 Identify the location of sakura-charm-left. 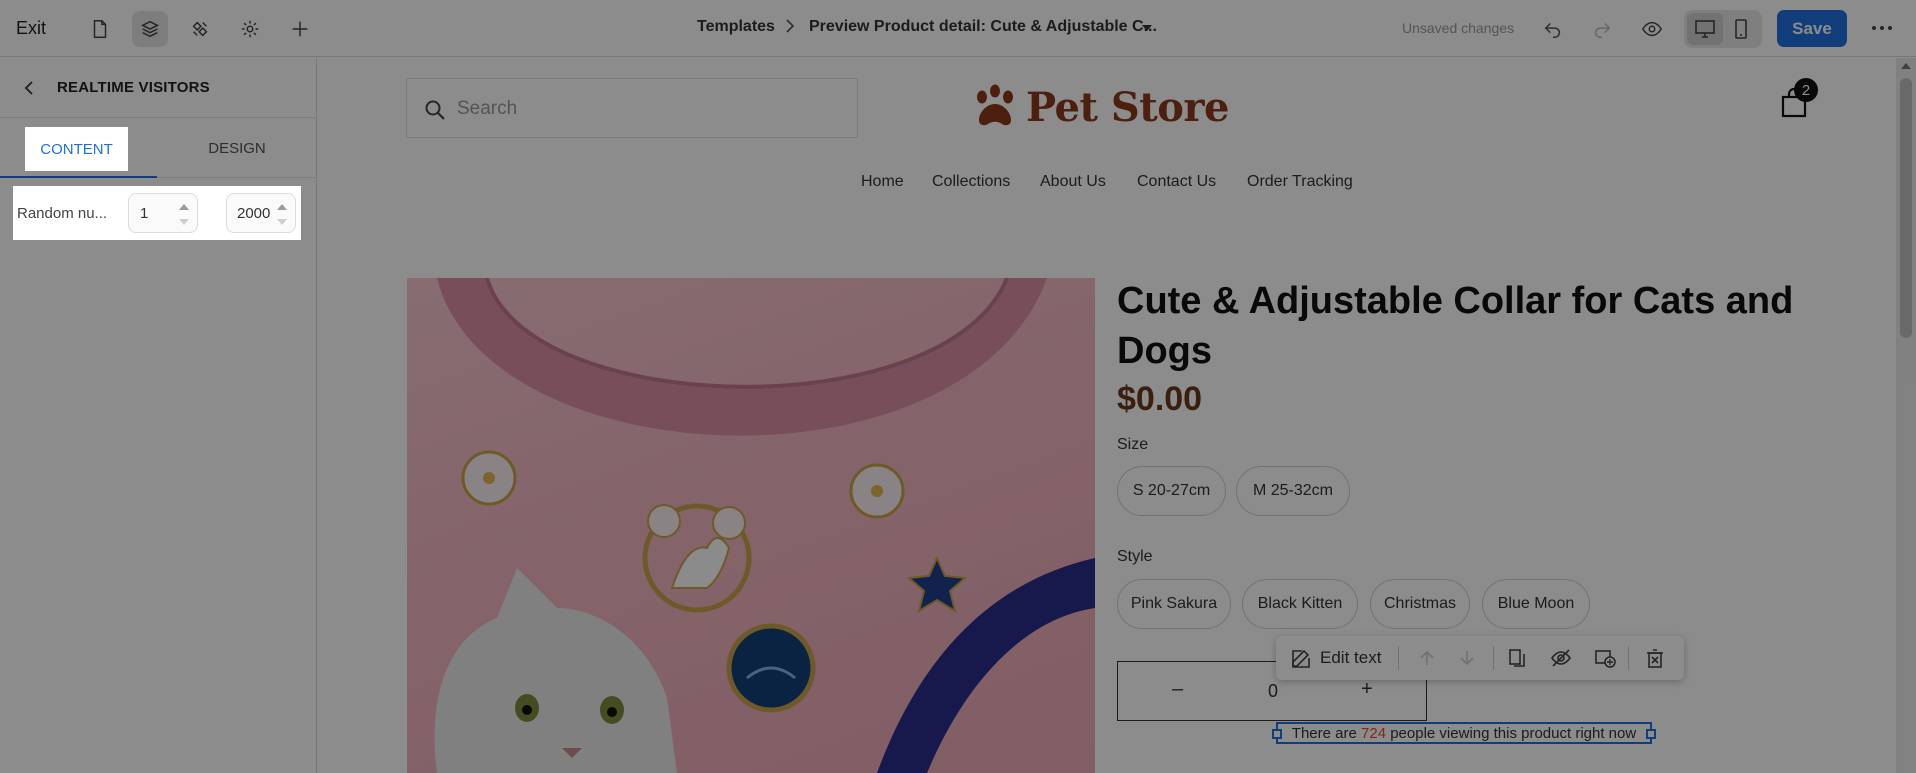
(489, 478).